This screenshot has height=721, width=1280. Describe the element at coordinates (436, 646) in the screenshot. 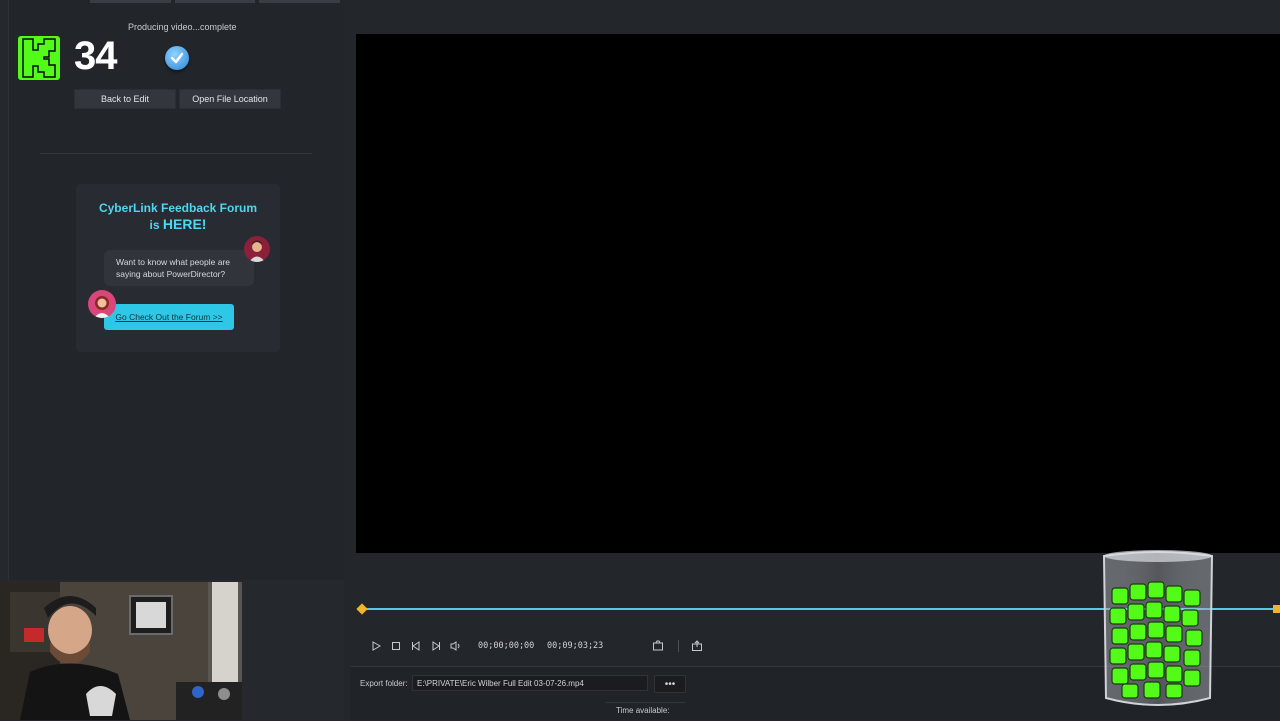

I see `next-frame-icon` at that location.